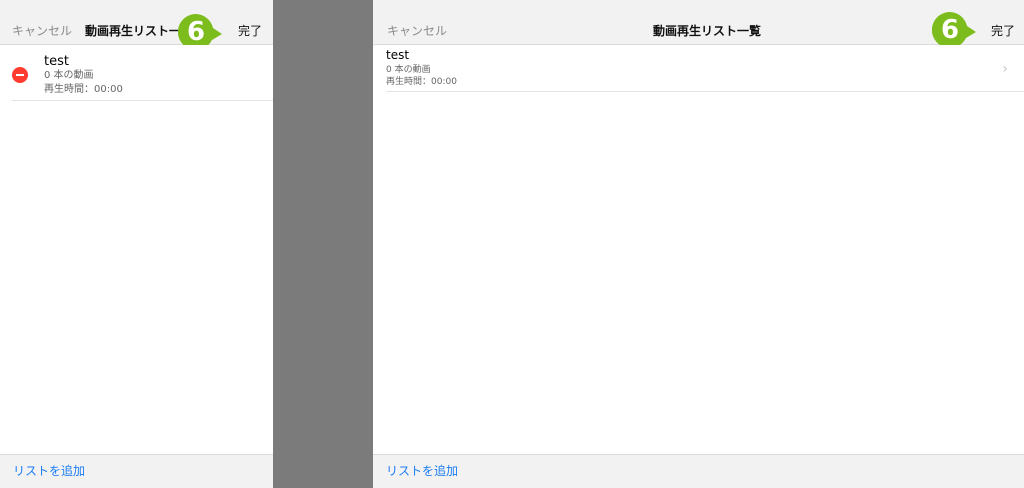  What do you see at coordinates (132, 31) in the screenshot?
I see `nav-title: 動画再生リスト一` at bounding box center [132, 31].